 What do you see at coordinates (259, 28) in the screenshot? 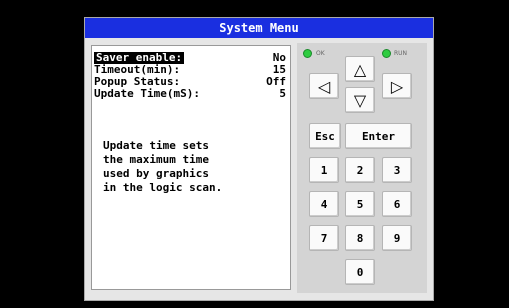
I see `window-title: System Menu` at bounding box center [259, 28].